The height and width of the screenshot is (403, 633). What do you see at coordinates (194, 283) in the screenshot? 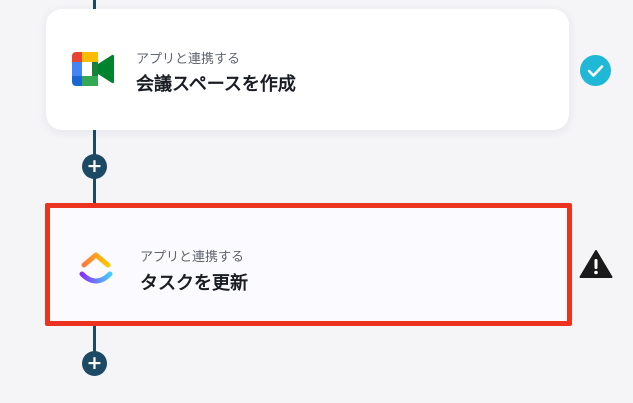
I see `step-title: タスクを更新` at bounding box center [194, 283].